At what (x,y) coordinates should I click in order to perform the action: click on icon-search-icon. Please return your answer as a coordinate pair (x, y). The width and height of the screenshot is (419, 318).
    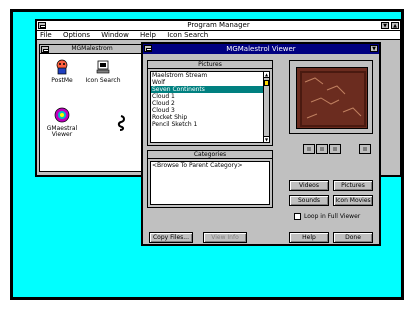
    Looking at the image, I should click on (103, 67).